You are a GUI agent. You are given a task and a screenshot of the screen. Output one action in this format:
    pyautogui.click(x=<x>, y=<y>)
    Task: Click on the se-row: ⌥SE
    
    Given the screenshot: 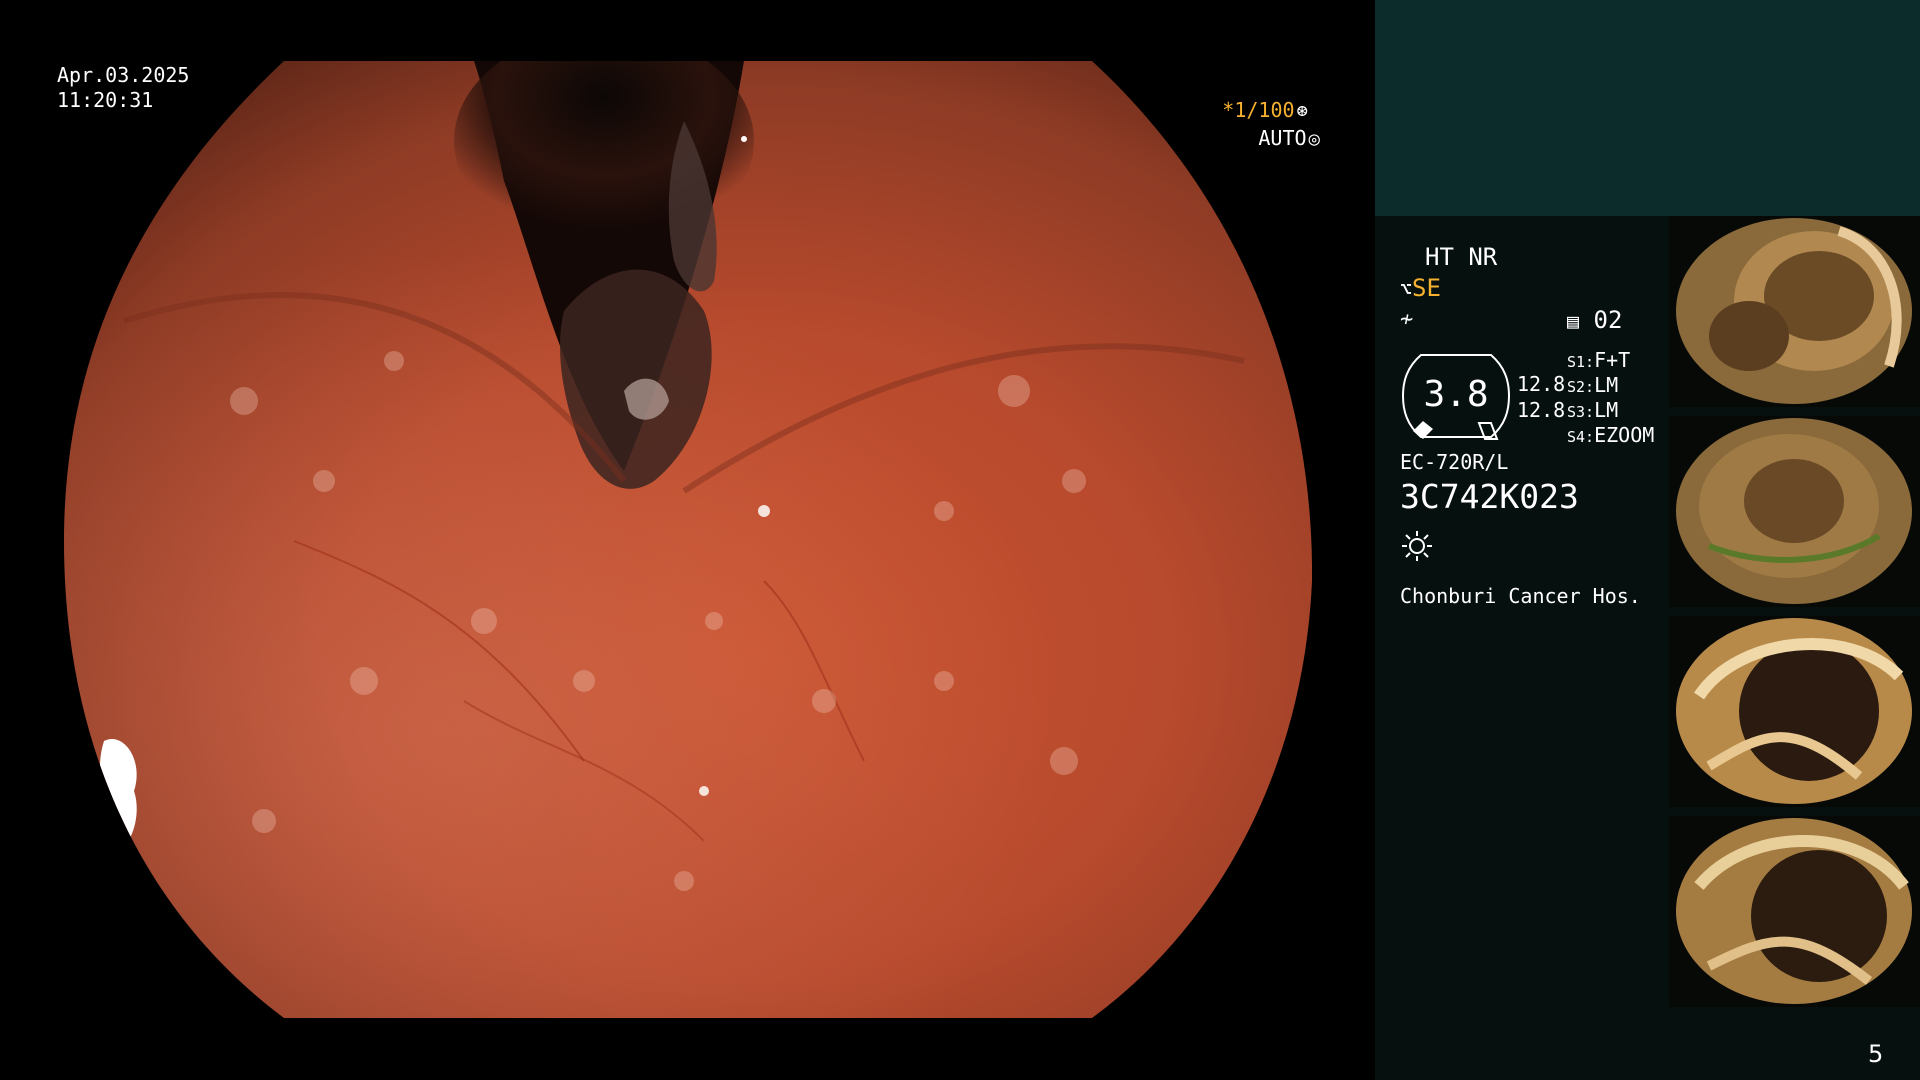 What is the action you would take?
    pyautogui.click(x=1420, y=288)
    